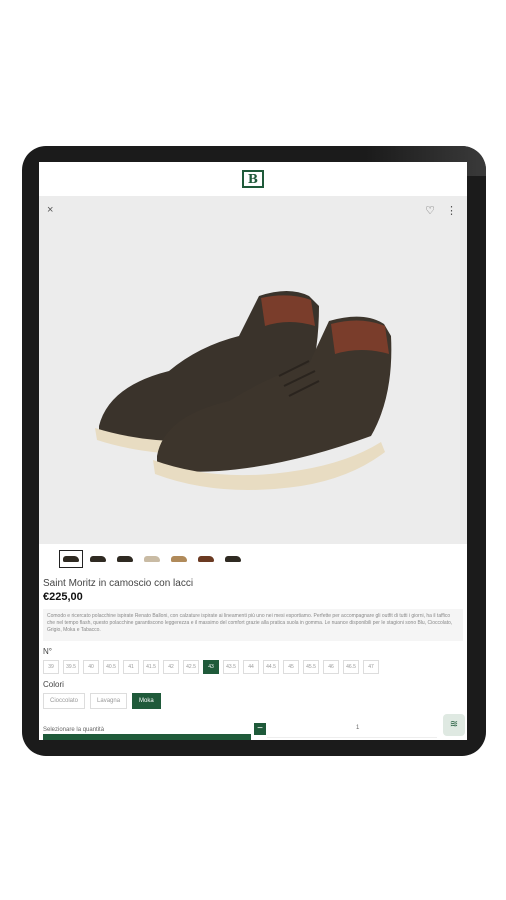 This screenshot has height=900, width=506. What do you see at coordinates (253, 701) in the screenshot?
I see `color-selector: Cioccolato Lavagna Moka` at bounding box center [253, 701].